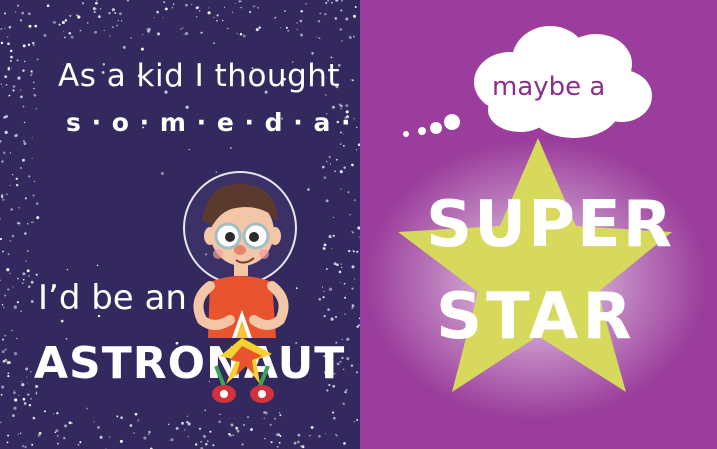  What do you see at coordinates (112, 298) in the screenshot?
I see `caption-line-3: I’d be an` at bounding box center [112, 298].